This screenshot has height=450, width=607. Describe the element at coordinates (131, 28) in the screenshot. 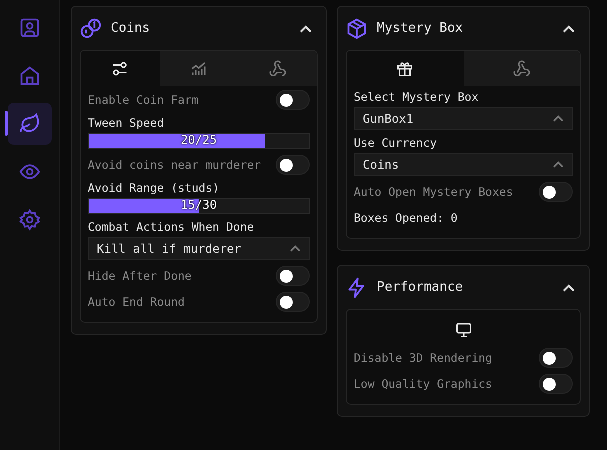

I see `panel-title: Coins` at that location.